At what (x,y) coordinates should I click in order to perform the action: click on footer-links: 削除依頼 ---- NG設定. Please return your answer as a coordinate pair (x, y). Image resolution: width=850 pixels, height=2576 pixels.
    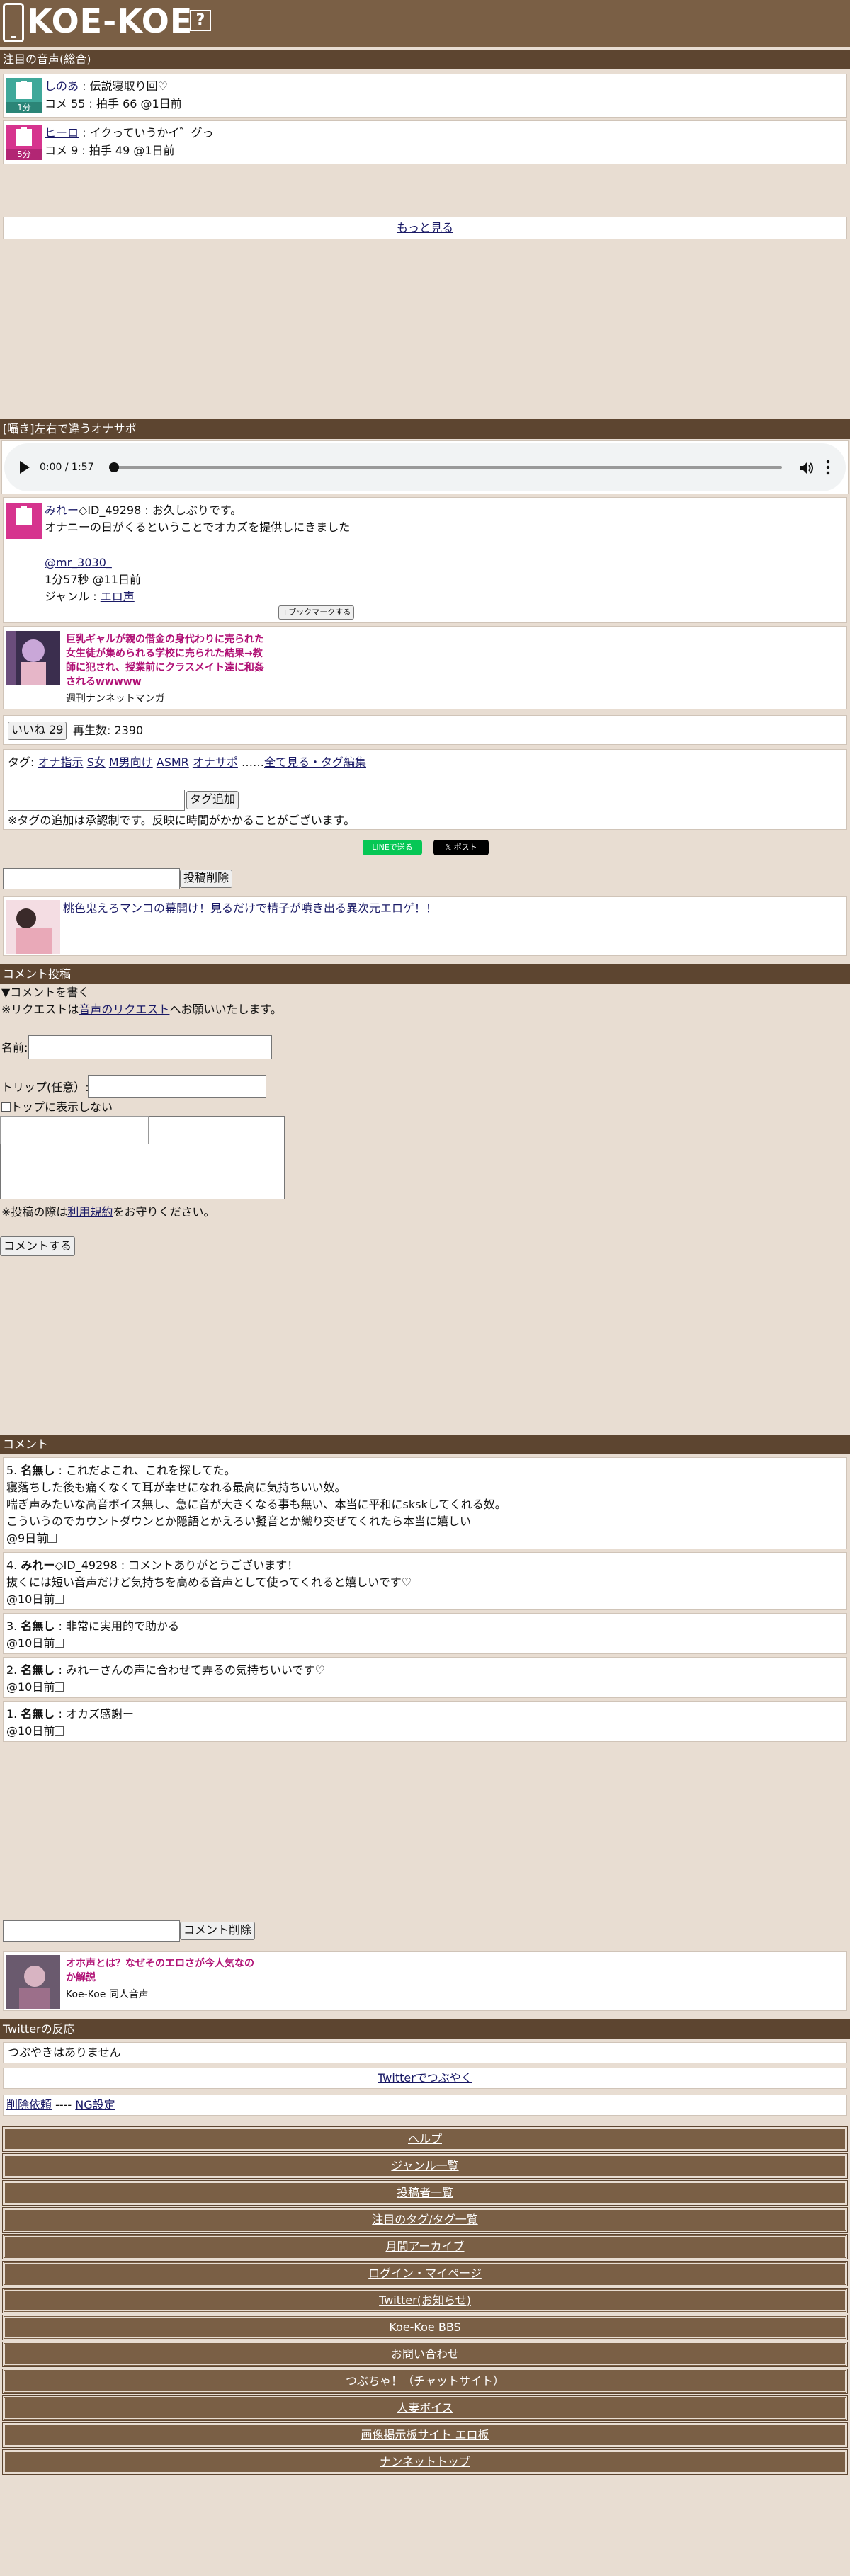
    Looking at the image, I should click on (425, 2106).